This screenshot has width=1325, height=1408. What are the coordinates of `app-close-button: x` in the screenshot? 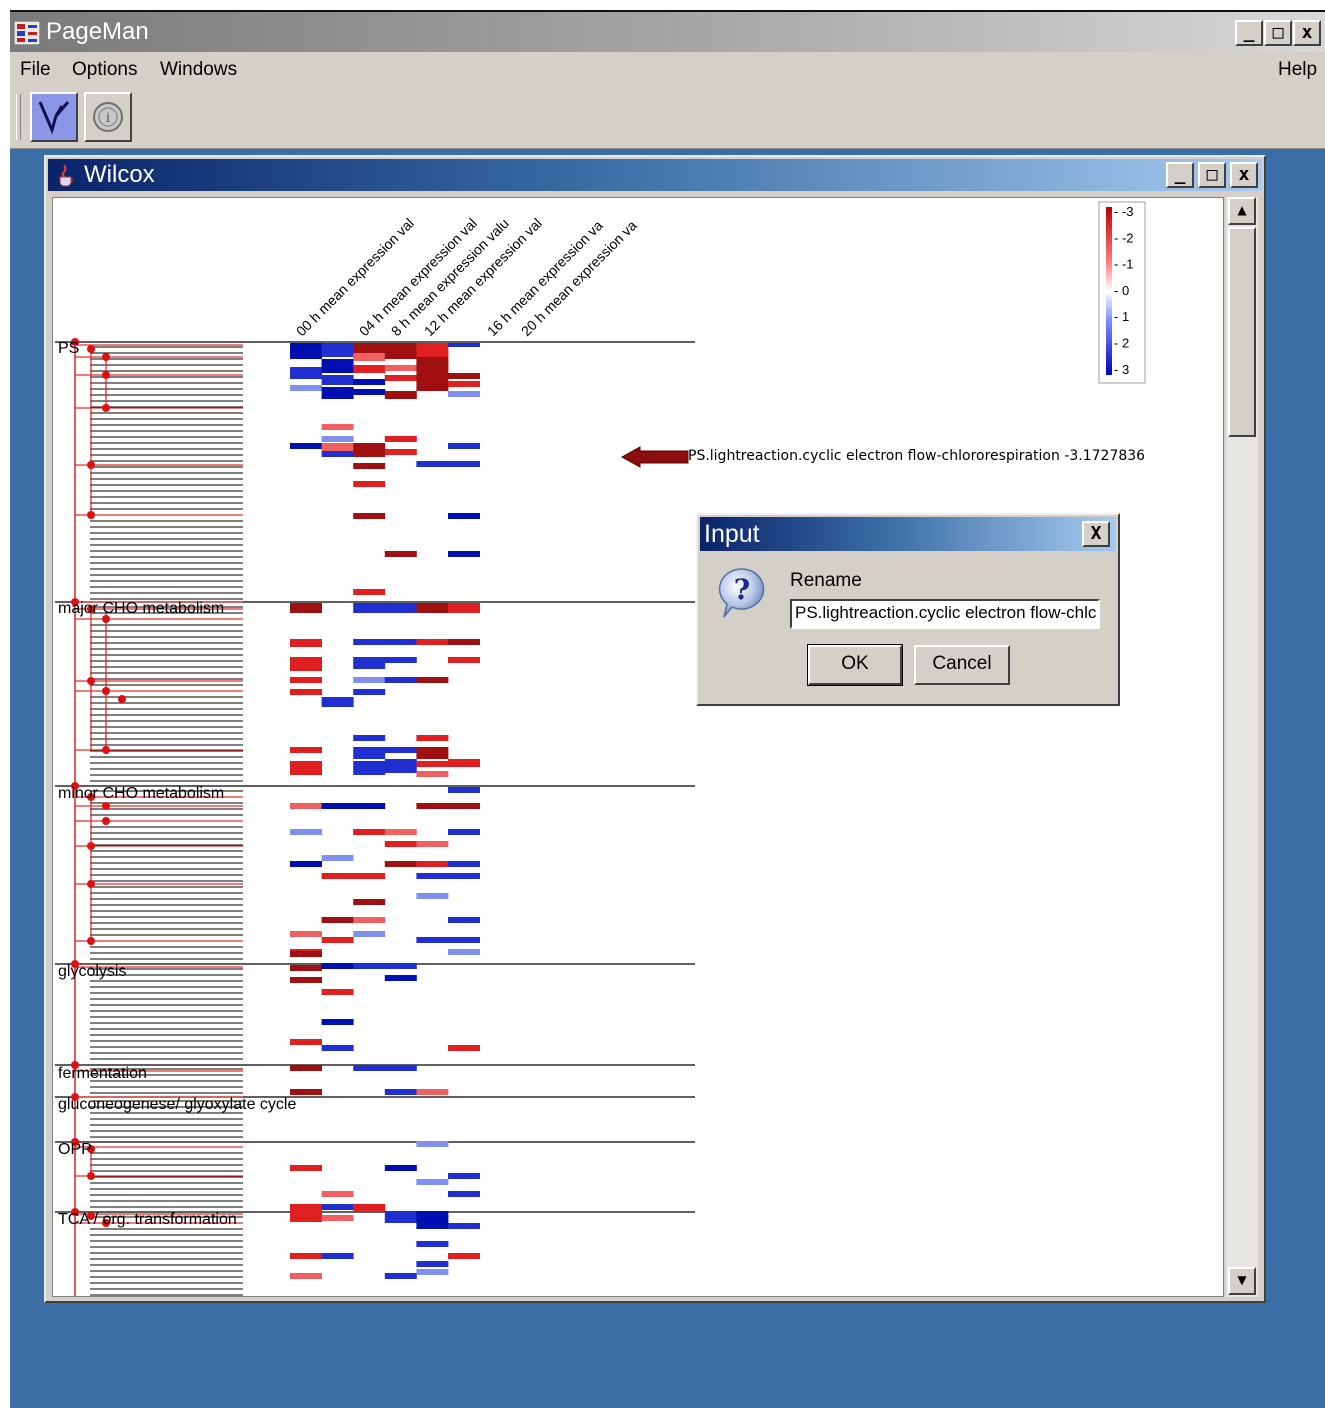 It's located at (1307, 33).